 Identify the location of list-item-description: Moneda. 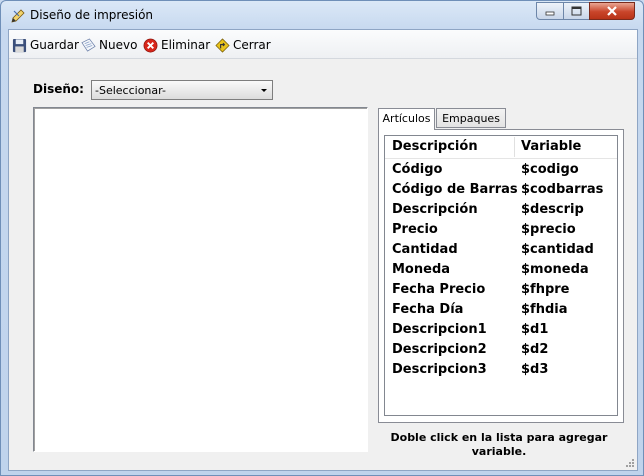
(421, 269).